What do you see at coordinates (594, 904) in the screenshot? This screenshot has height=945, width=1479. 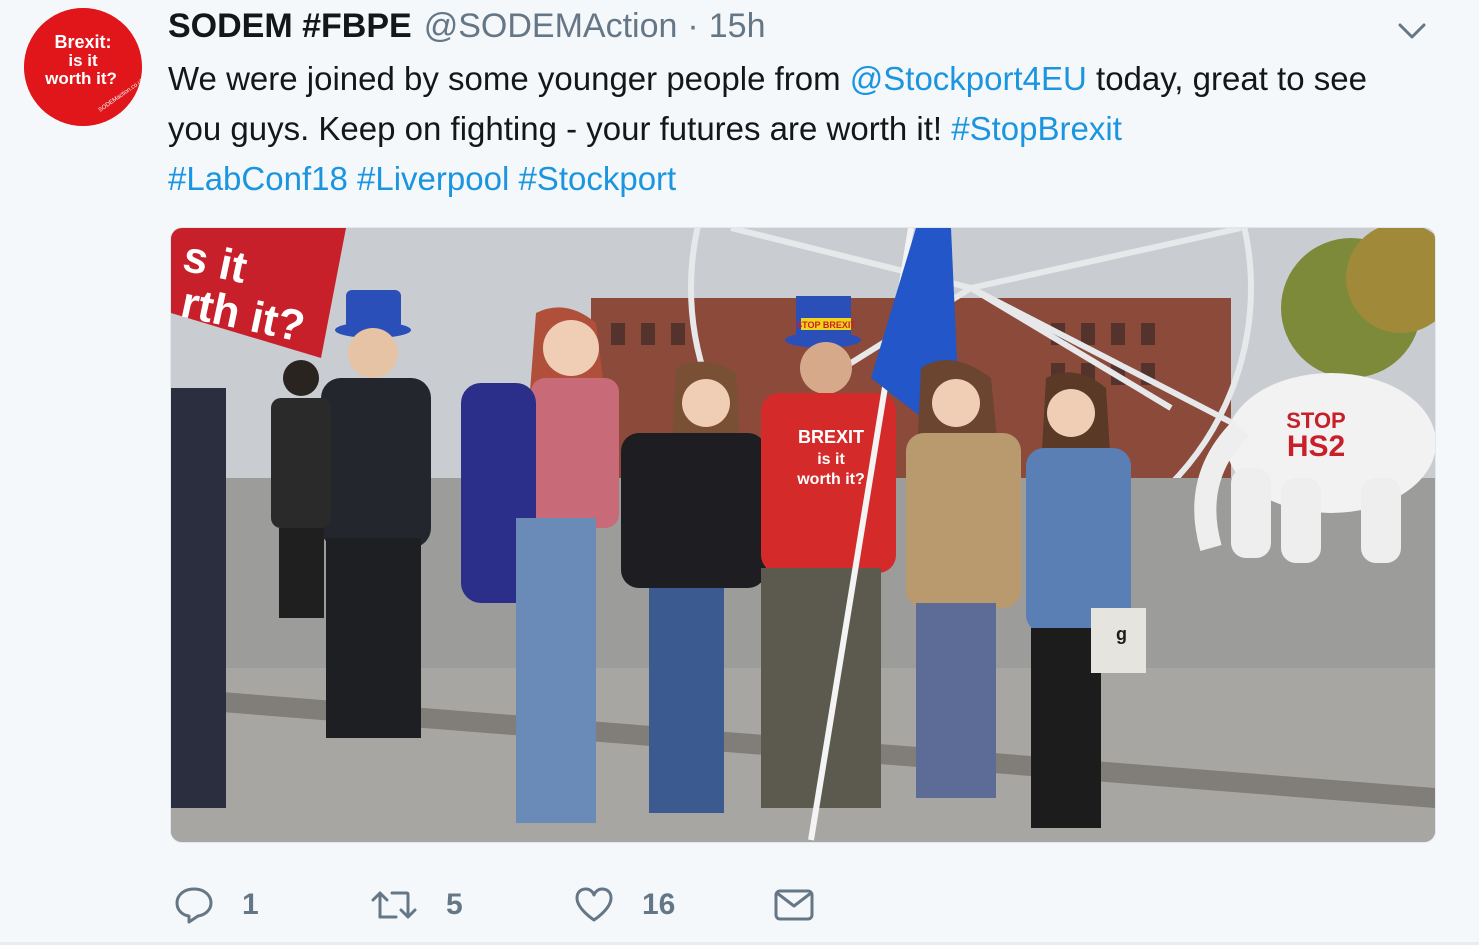 I see `heart-icon` at bounding box center [594, 904].